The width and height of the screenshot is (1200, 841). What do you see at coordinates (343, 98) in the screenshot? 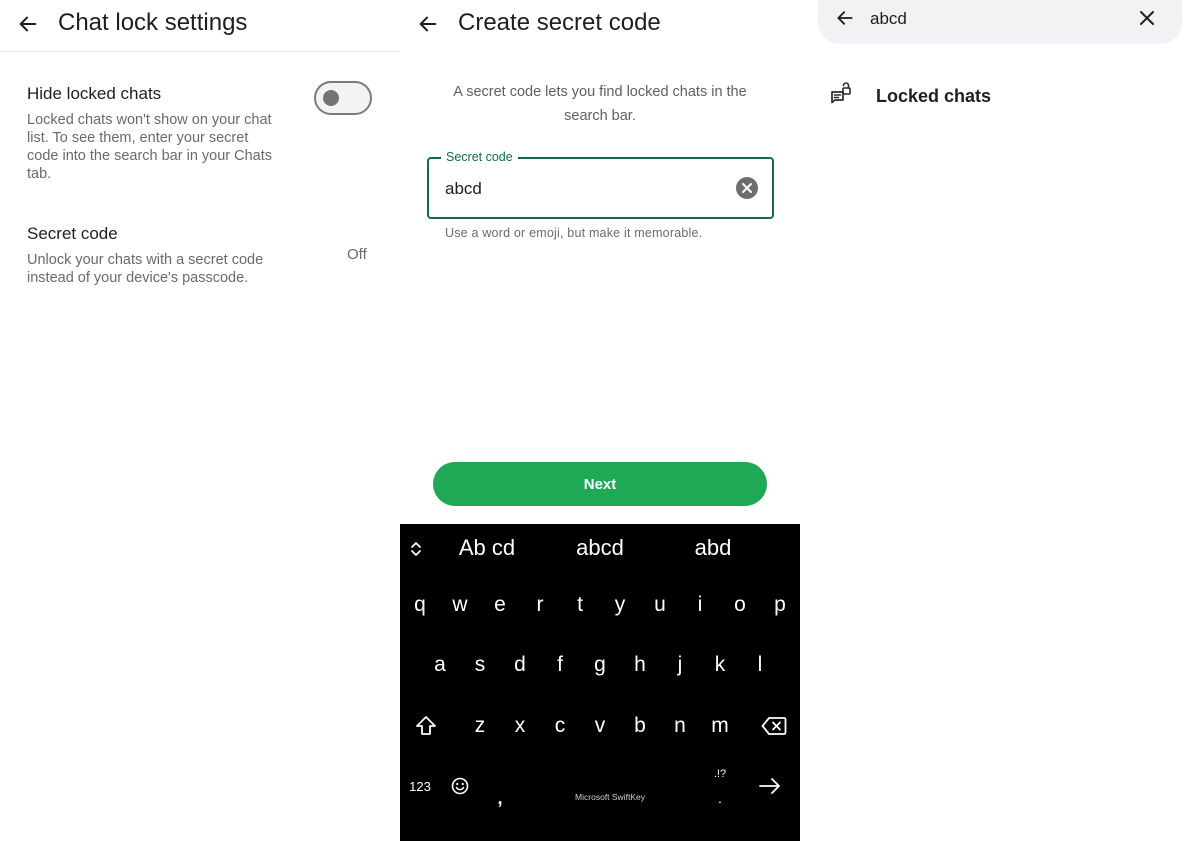
I see `hide-locked-chats-toggle` at bounding box center [343, 98].